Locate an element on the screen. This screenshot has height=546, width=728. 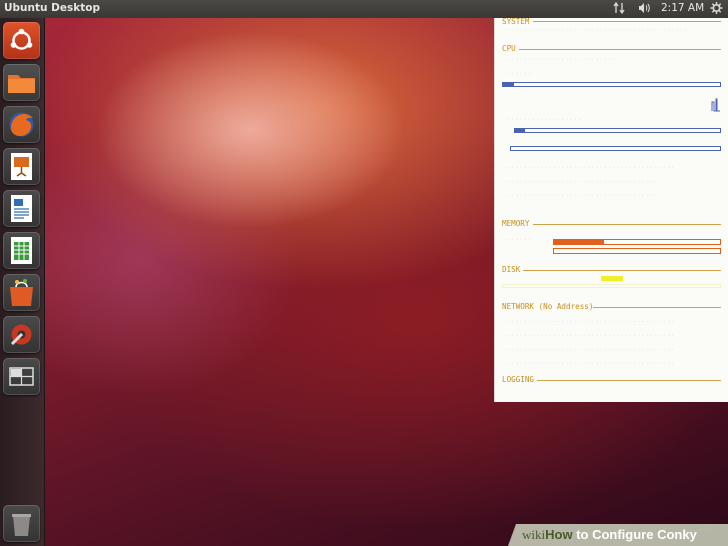
ubuntu-logo-icon is located at coordinates (21, 39).